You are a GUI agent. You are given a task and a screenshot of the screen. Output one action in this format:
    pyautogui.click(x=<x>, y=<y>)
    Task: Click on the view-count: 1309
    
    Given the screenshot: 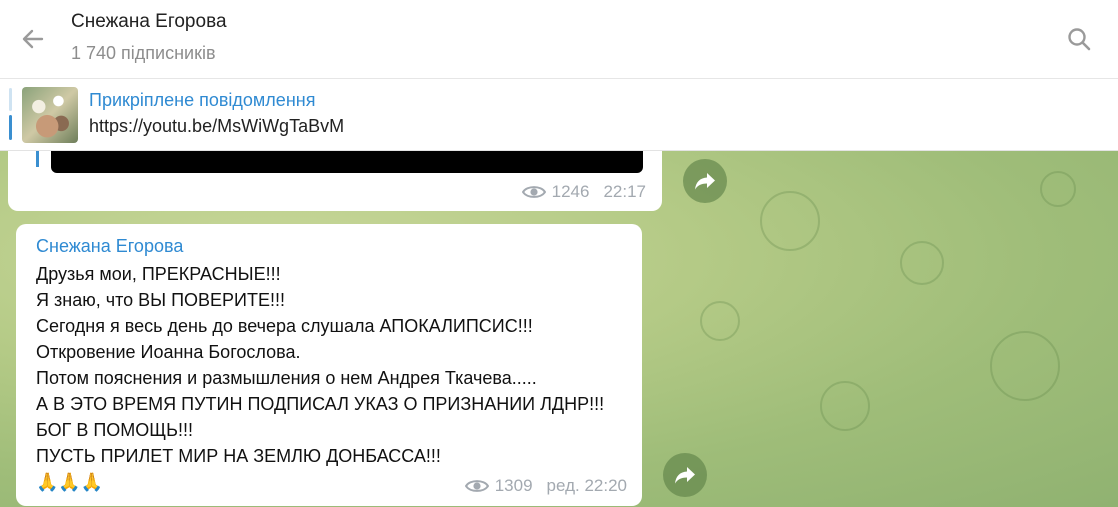 What is the action you would take?
    pyautogui.click(x=513, y=485)
    